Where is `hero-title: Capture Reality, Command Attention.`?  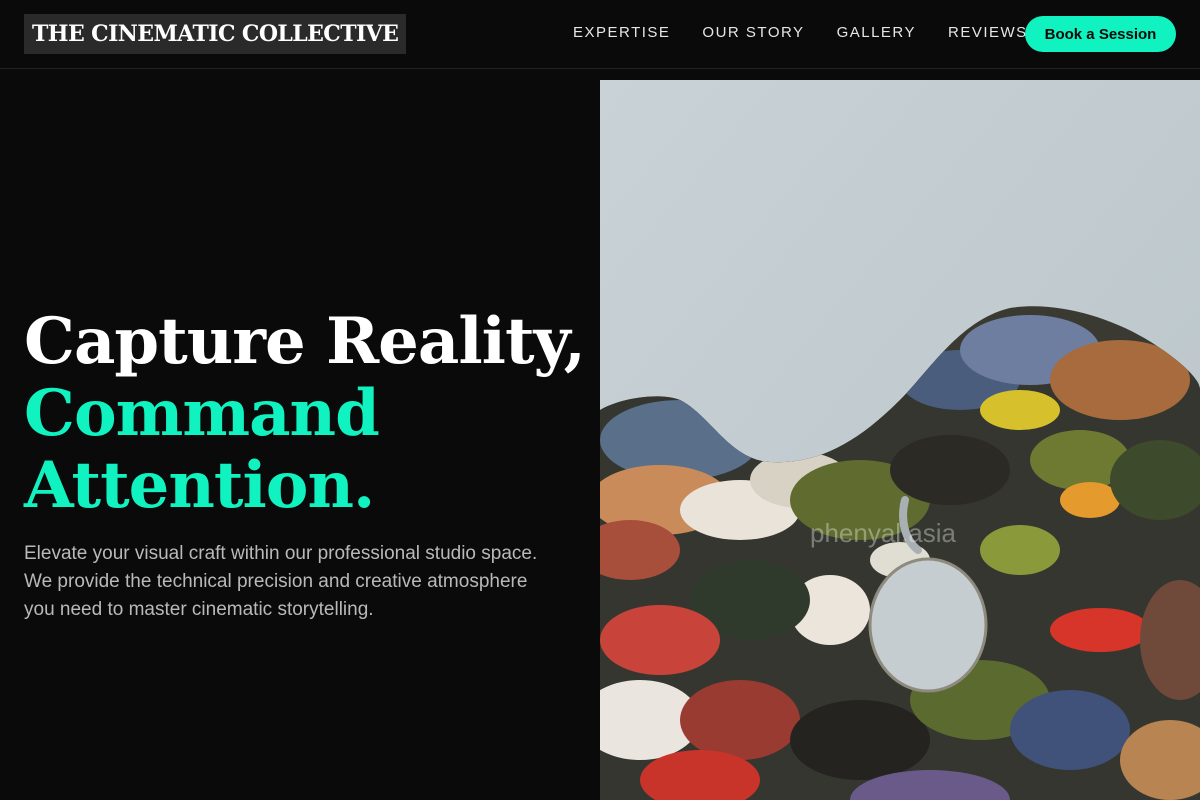
hero-title: Capture Reality, Command Attention. is located at coordinates (305, 413).